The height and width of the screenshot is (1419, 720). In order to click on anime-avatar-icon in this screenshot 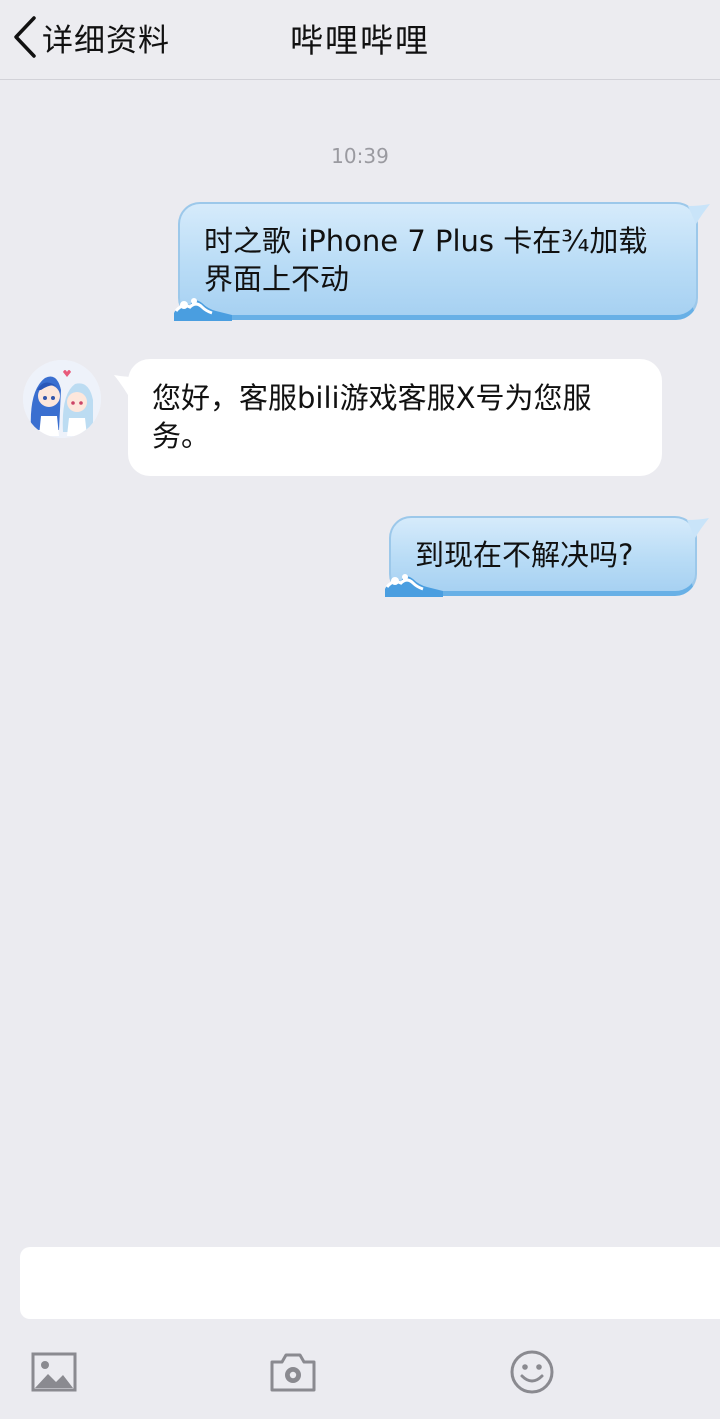, I will do `click(62, 399)`.